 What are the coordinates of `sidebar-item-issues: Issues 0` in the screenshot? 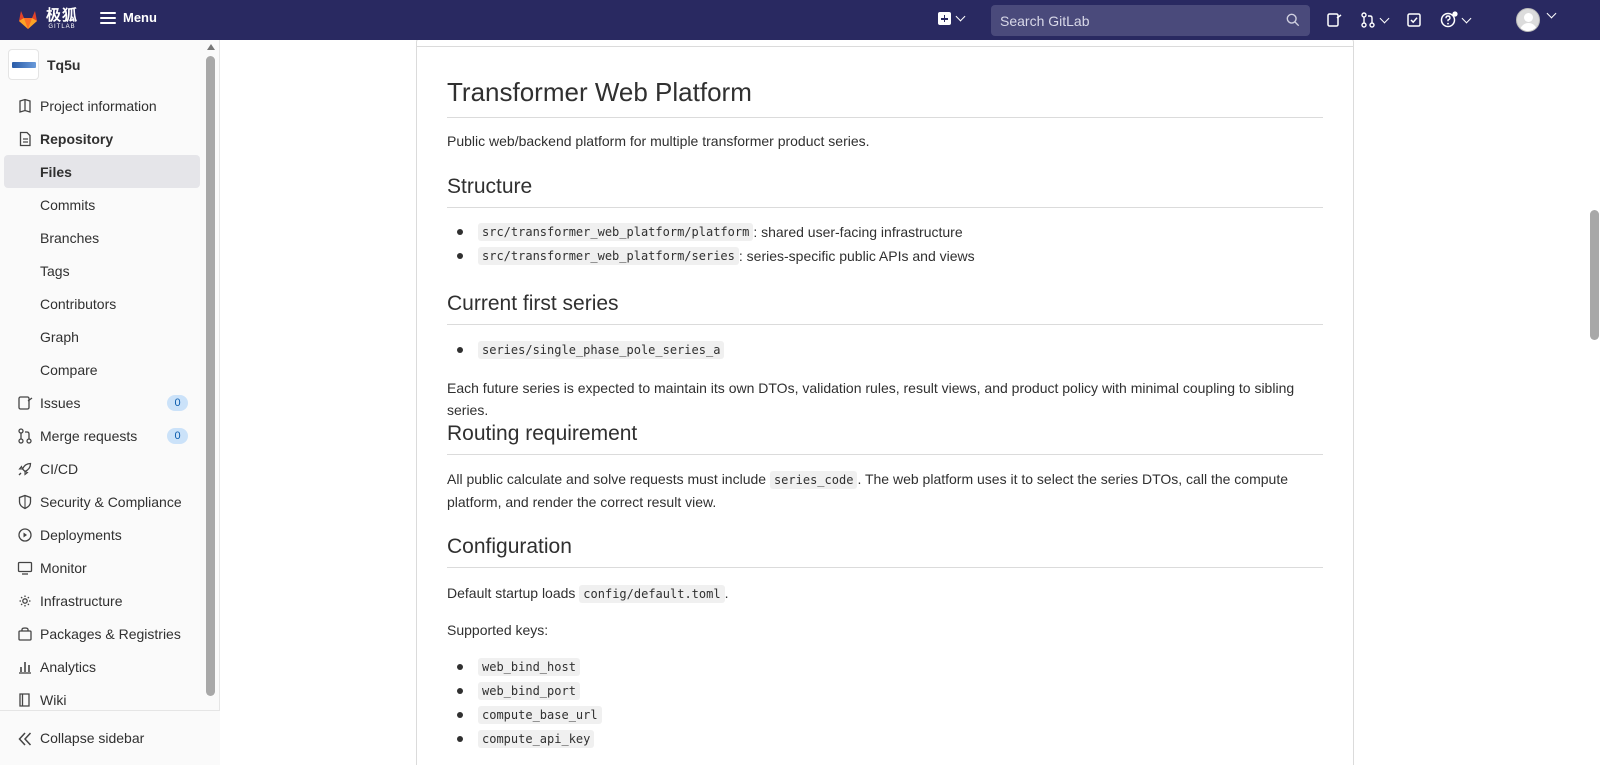 It's located at (102, 402).